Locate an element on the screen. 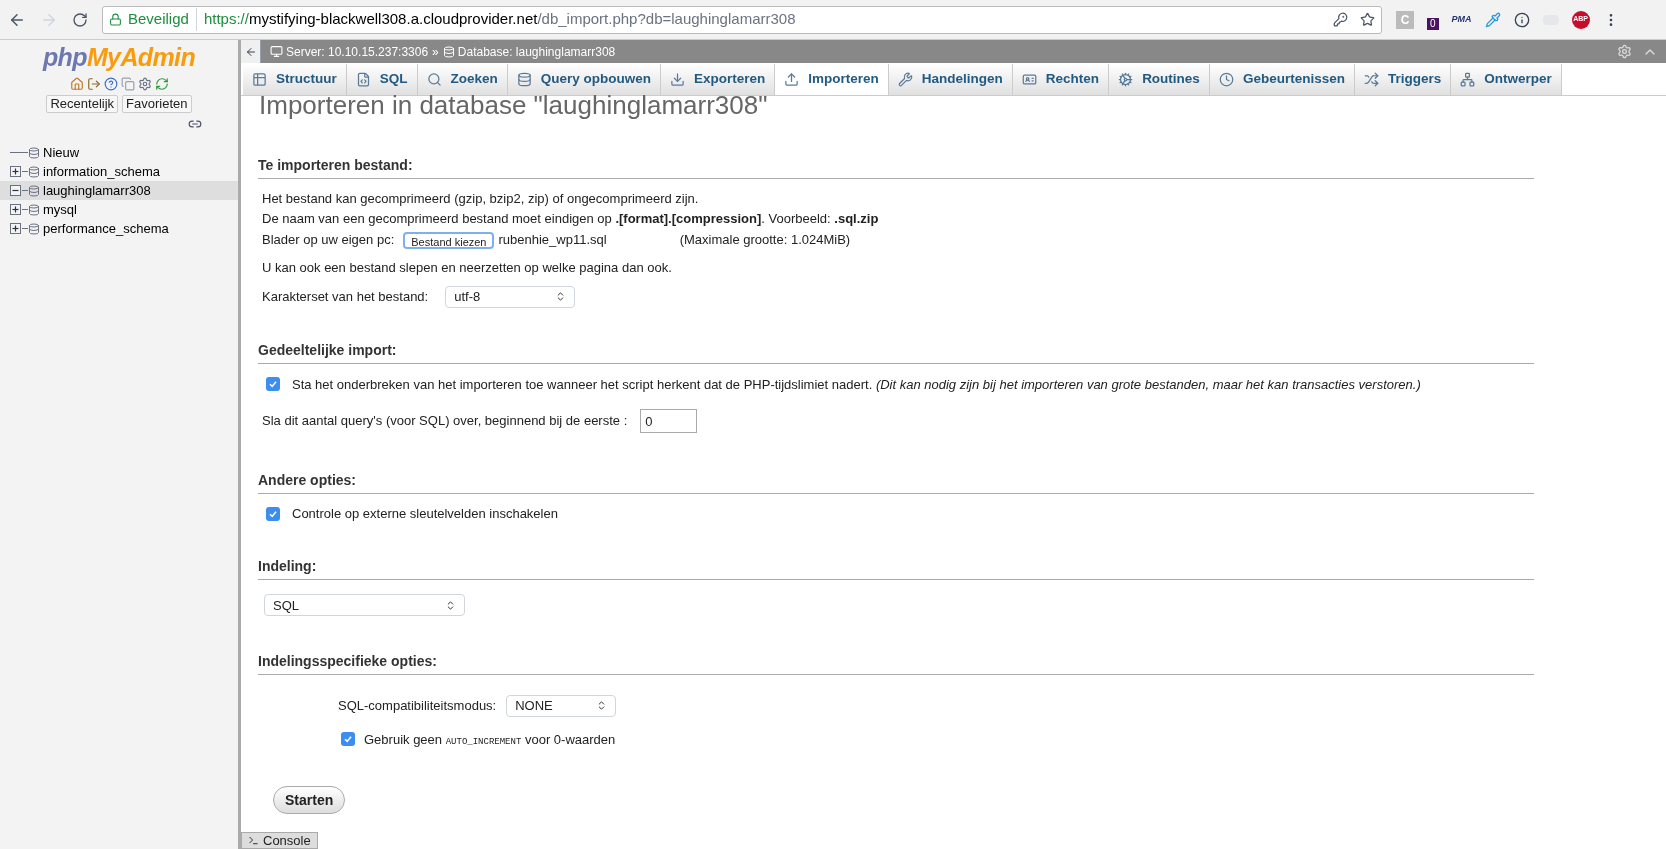 Image resolution: width=1666 pixels, height=849 pixels. skip-count-field: 0 is located at coordinates (669, 421).